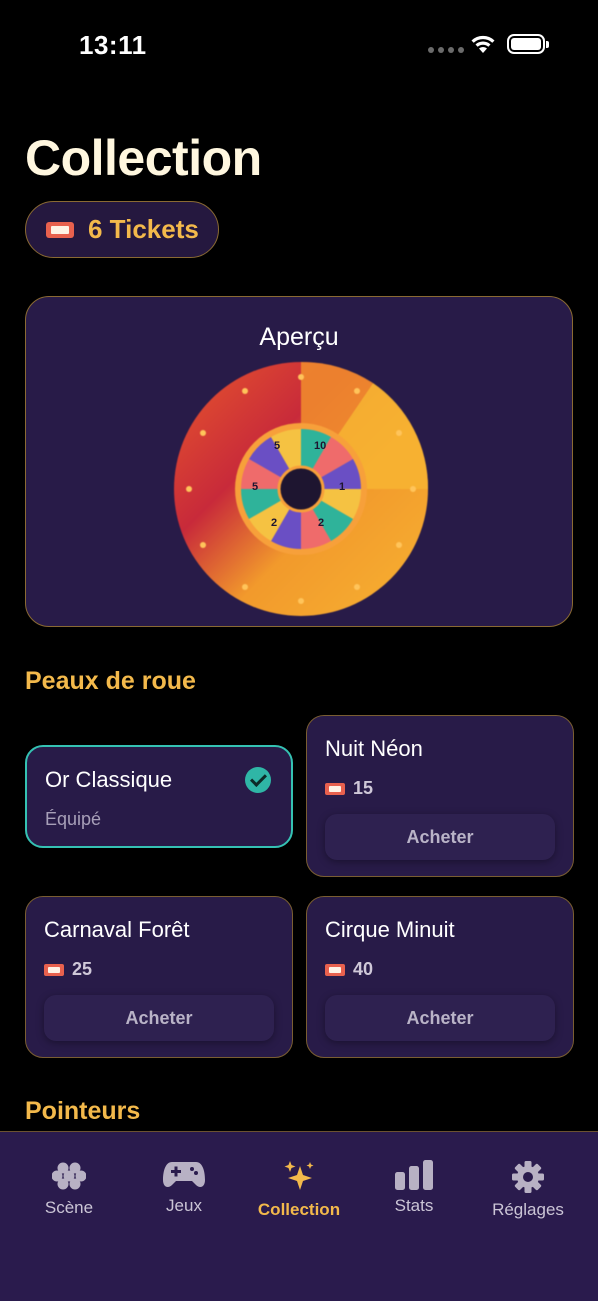  Describe the element at coordinates (159, 977) in the screenshot. I see `skin-card-carnaval-foret: Carnaval Forêt 25 Acheter` at that location.